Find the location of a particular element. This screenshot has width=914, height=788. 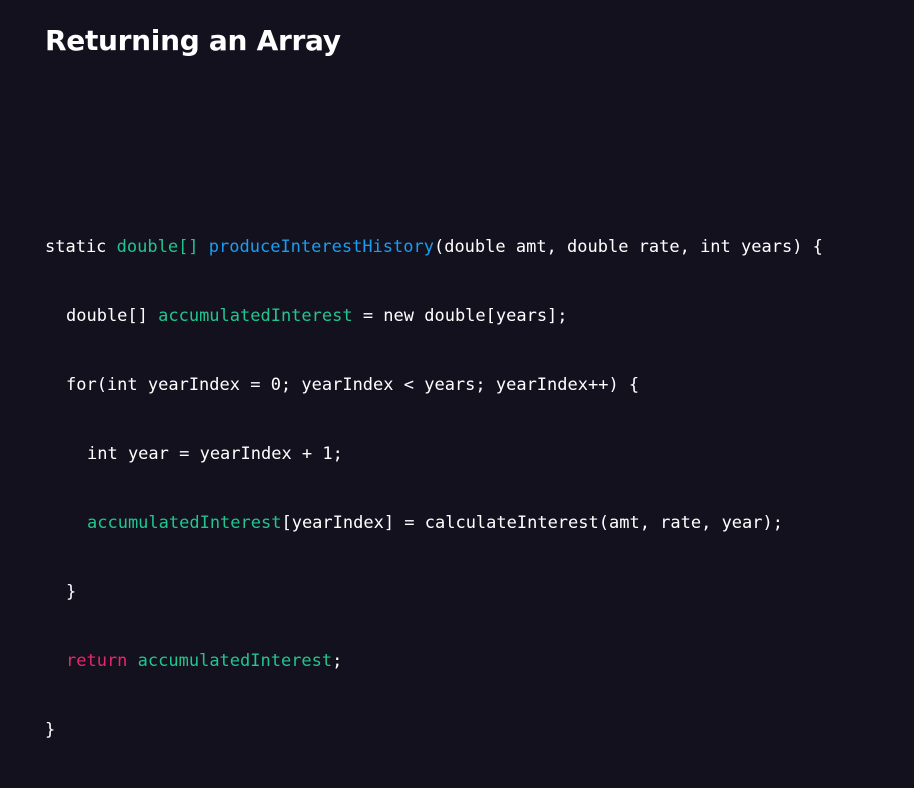

code-line-return: return accumulatedInterest; is located at coordinates (434, 661).